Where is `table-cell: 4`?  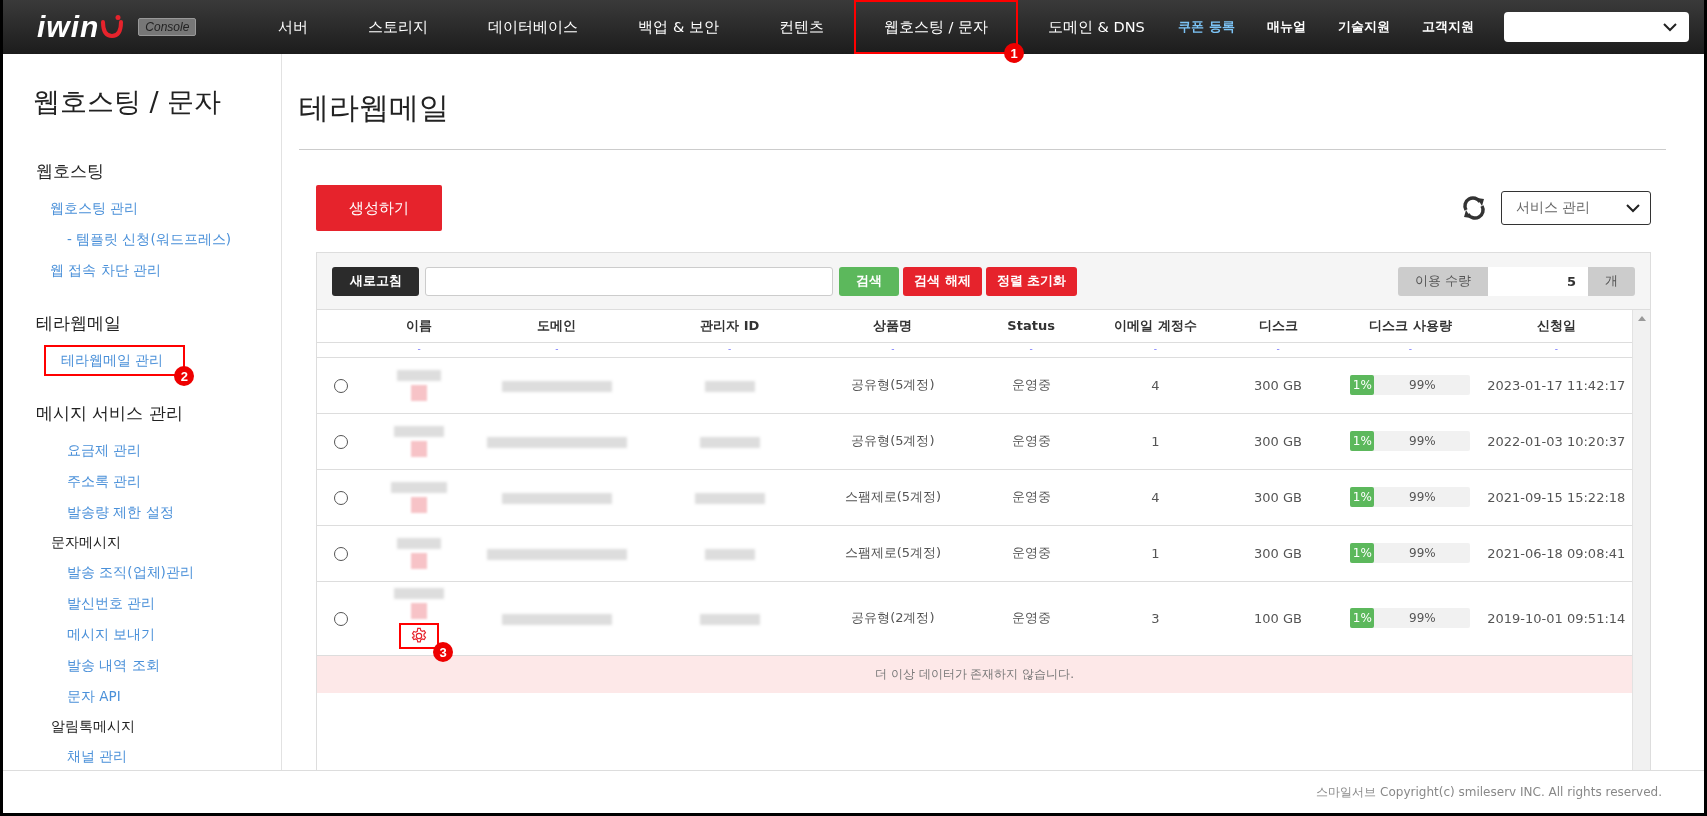
table-cell: 4 is located at coordinates (1155, 385).